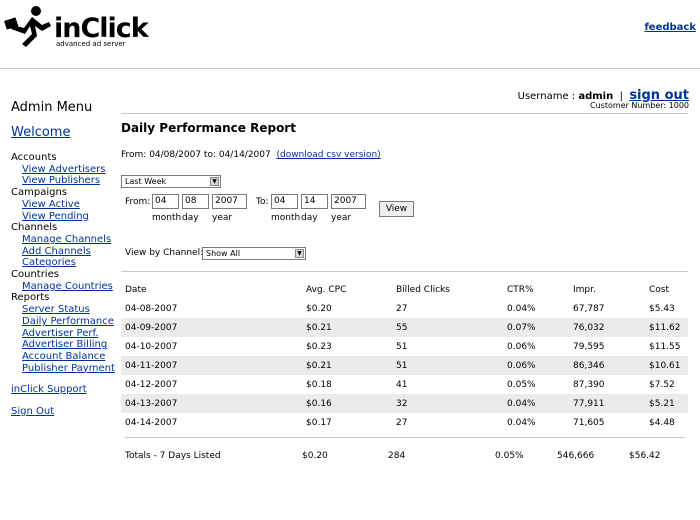  Describe the element at coordinates (171, 181) in the screenshot. I see `period-select: Last Week ▼` at that location.